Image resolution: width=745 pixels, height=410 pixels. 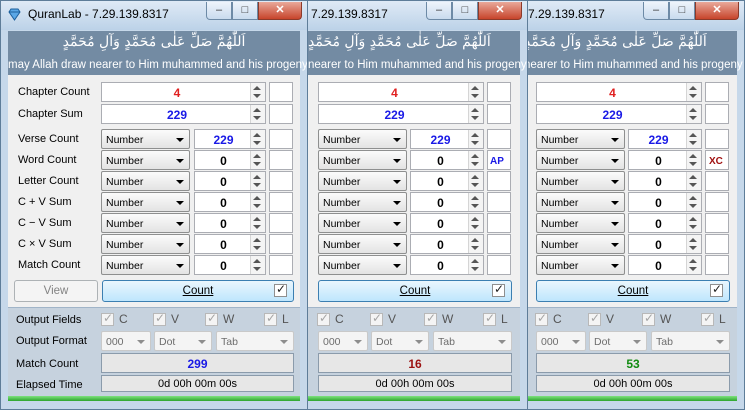 What do you see at coordinates (690, 341) in the screenshot?
I see `separator-combo: Tab` at bounding box center [690, 341].